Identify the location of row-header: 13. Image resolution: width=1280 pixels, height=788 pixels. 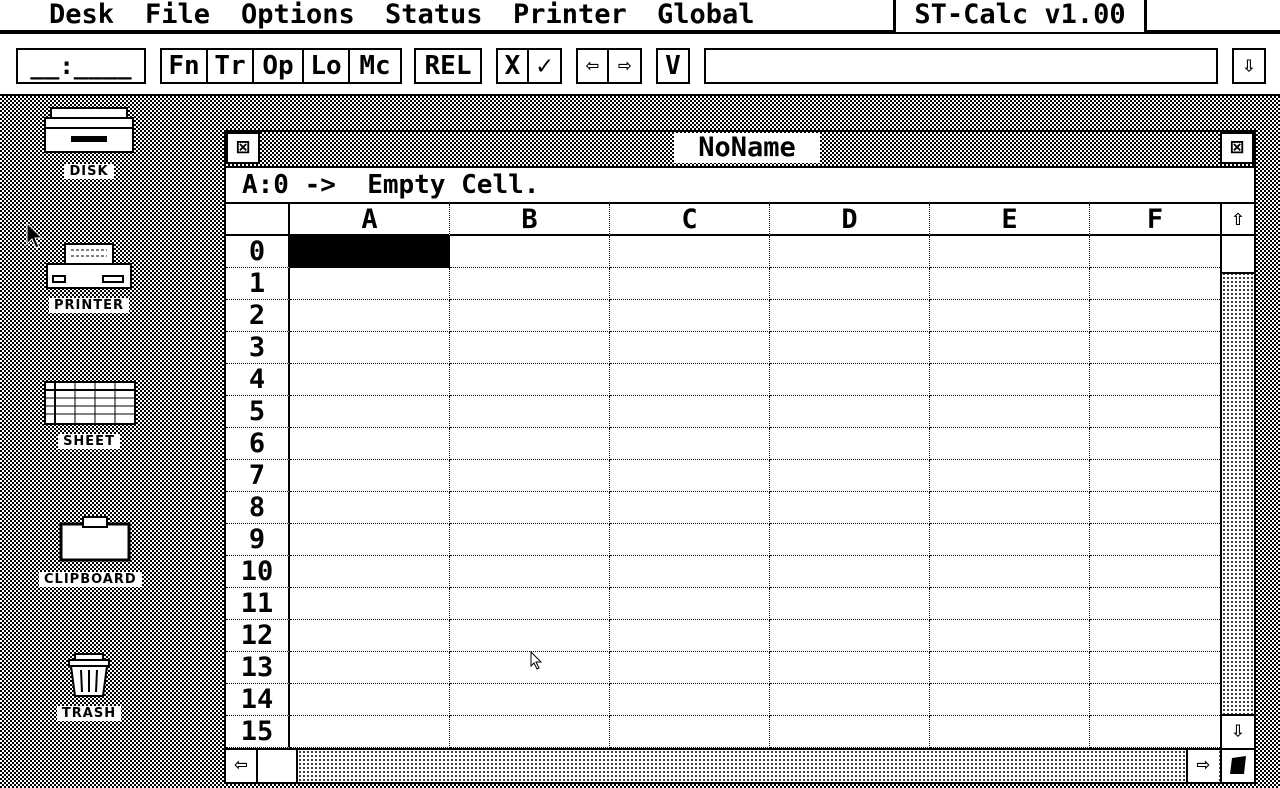
(258, 668).